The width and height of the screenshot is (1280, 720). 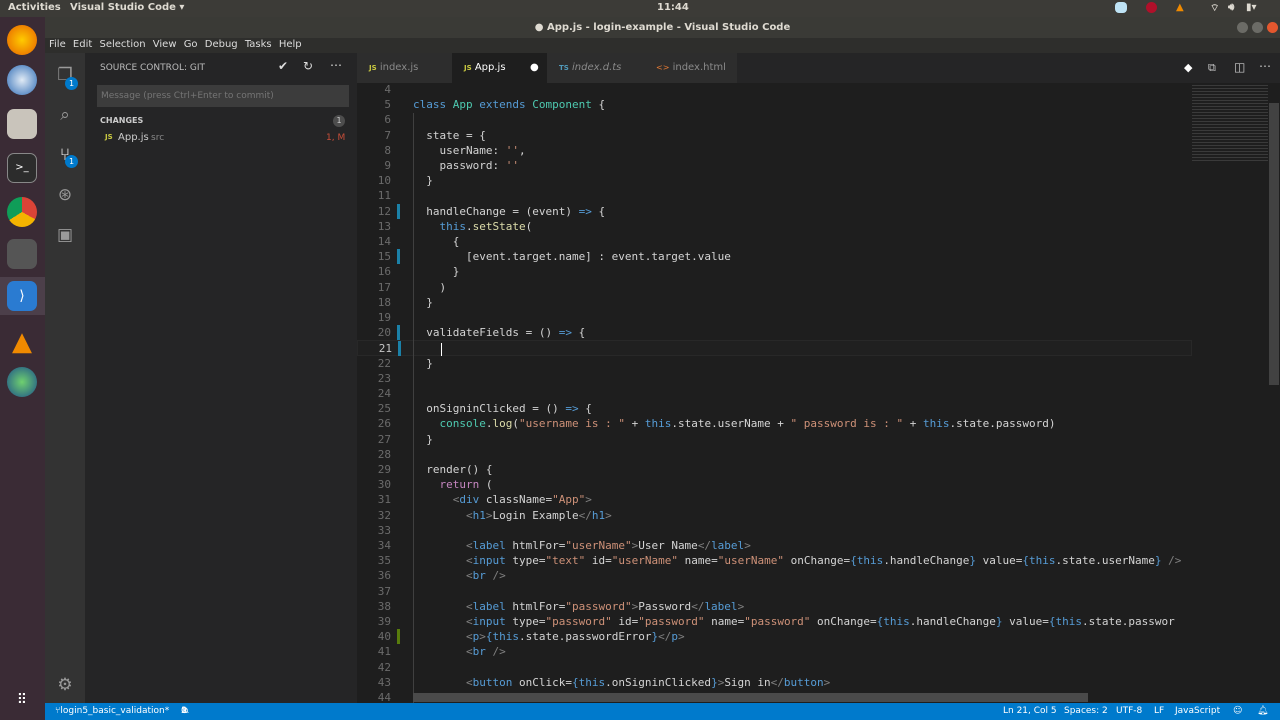 I want to click on changed-file-item: JS App.js src 1, M, so click(x=221, y=139).